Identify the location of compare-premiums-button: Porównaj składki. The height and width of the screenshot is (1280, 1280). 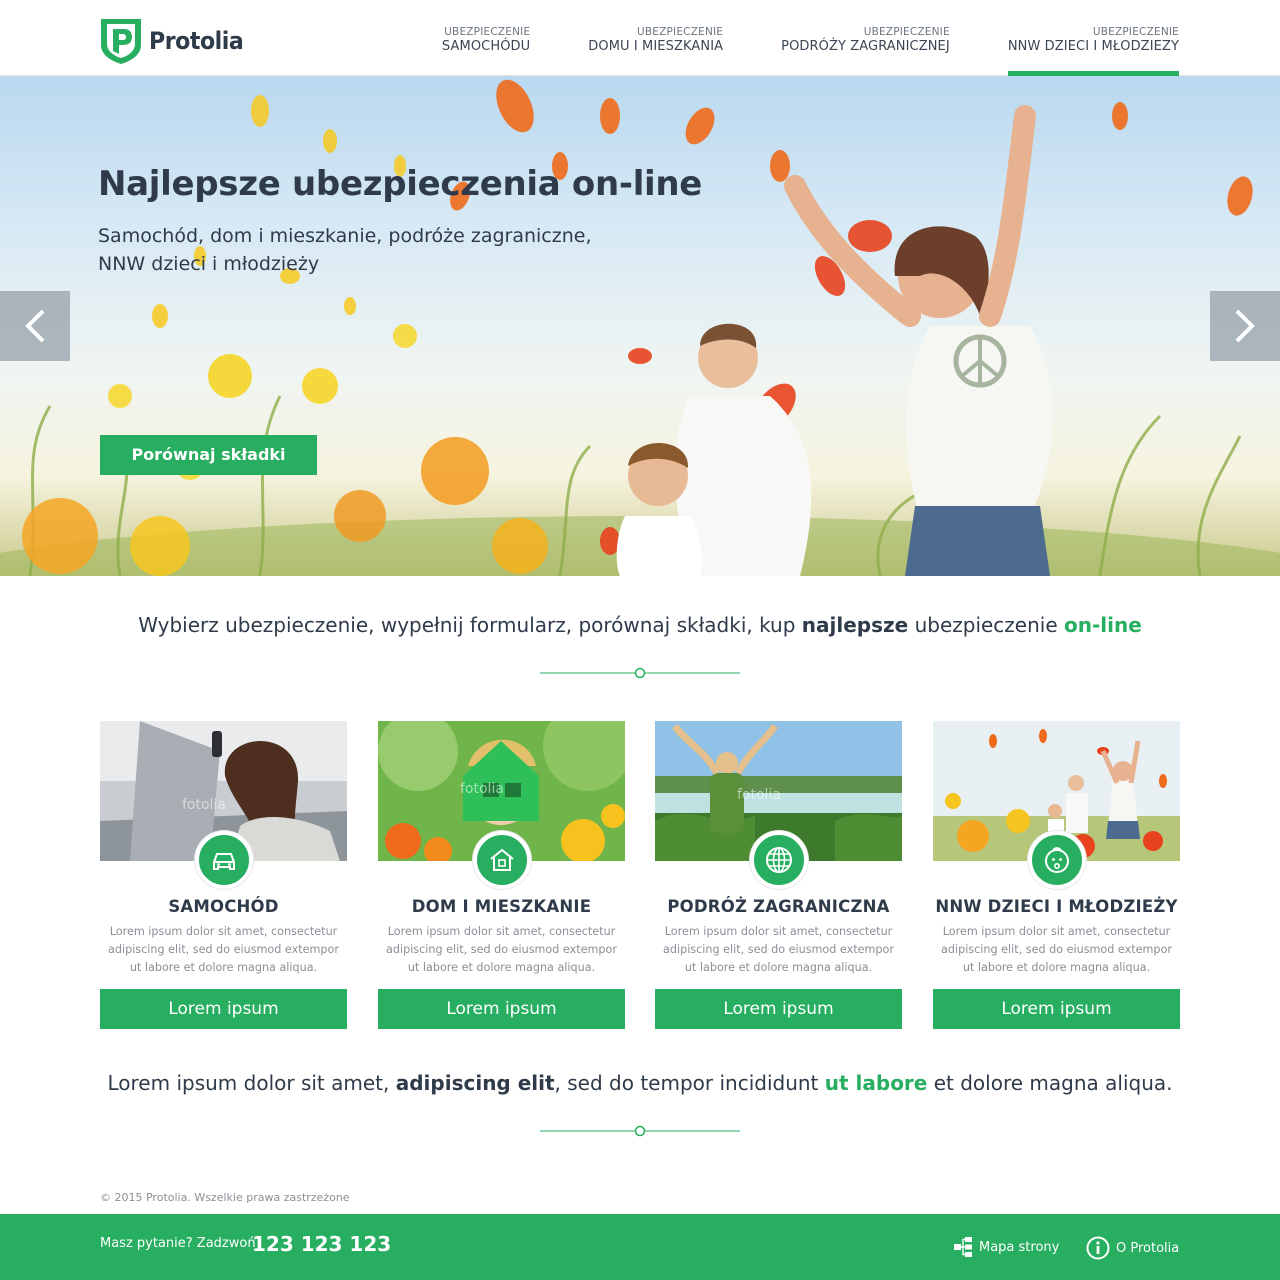
(208, 455).